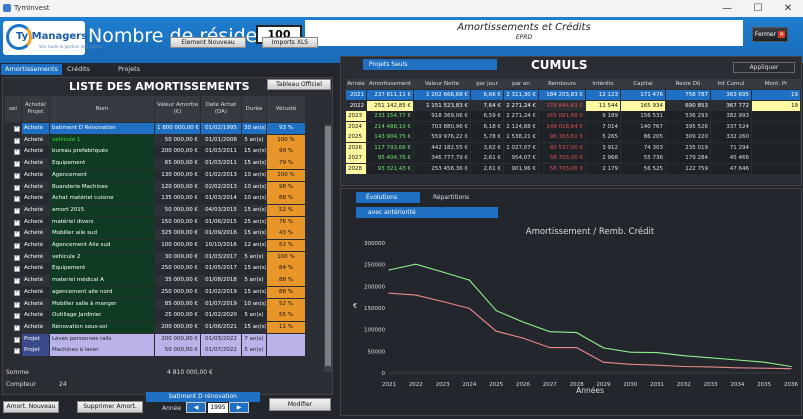  What do you see at coordinates (31, 69) in the screenshot?
I see `tab-amortissements: Amortissements` at bounding box center [31, 69].